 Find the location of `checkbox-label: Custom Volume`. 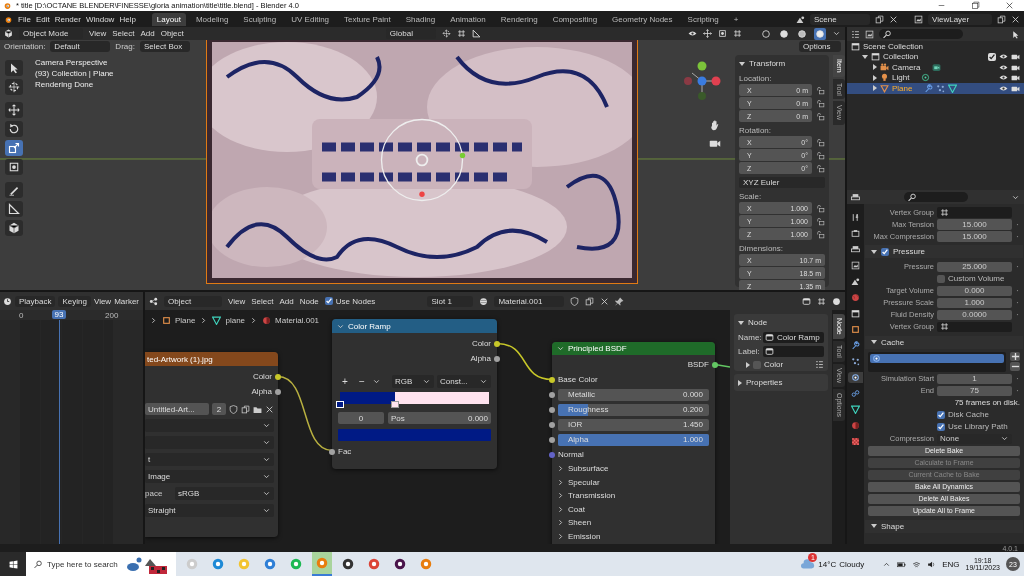

checkbox-label: Custom Volume is located at coordinates (976, 279).